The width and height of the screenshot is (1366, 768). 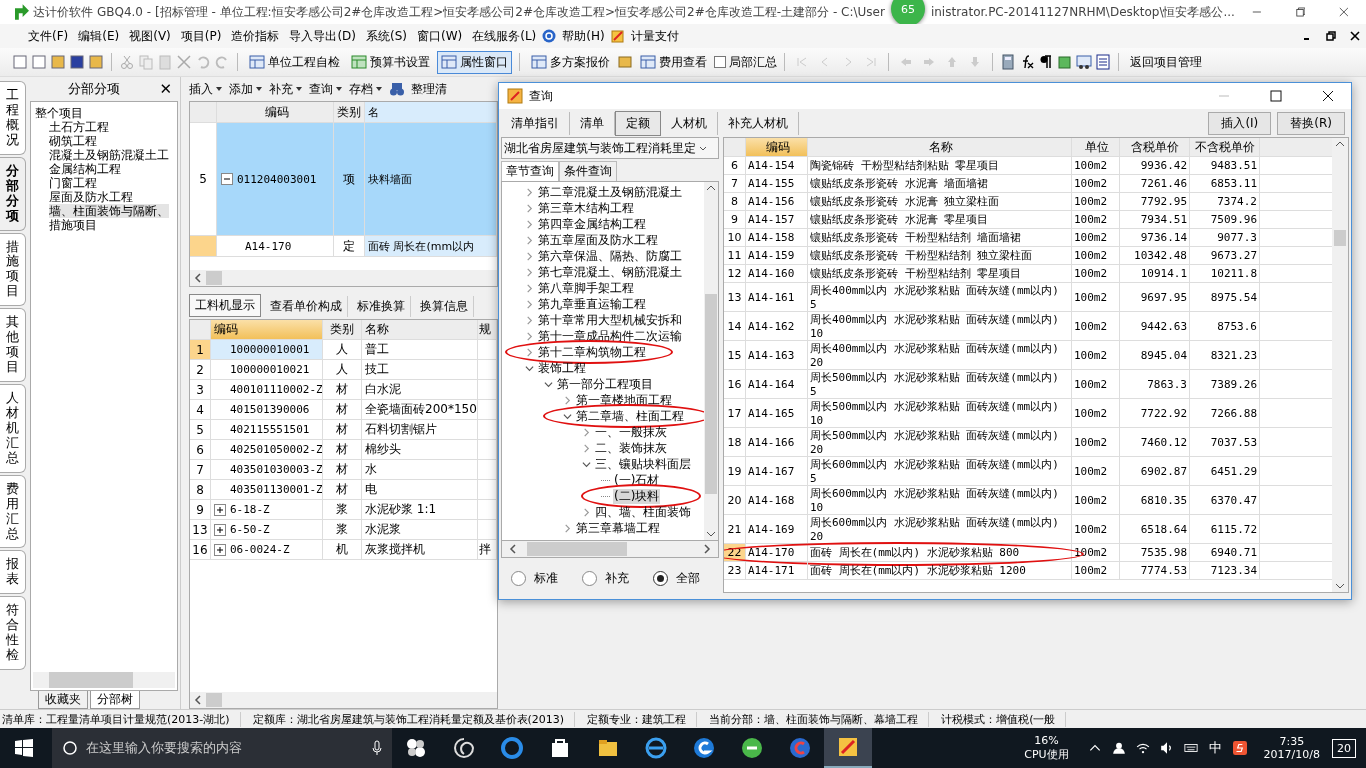 What do you see at coordinates (1240, 123) in the screenshot?
I see `dialog-button: 插入(I)` at bounding box center [1240, 123].